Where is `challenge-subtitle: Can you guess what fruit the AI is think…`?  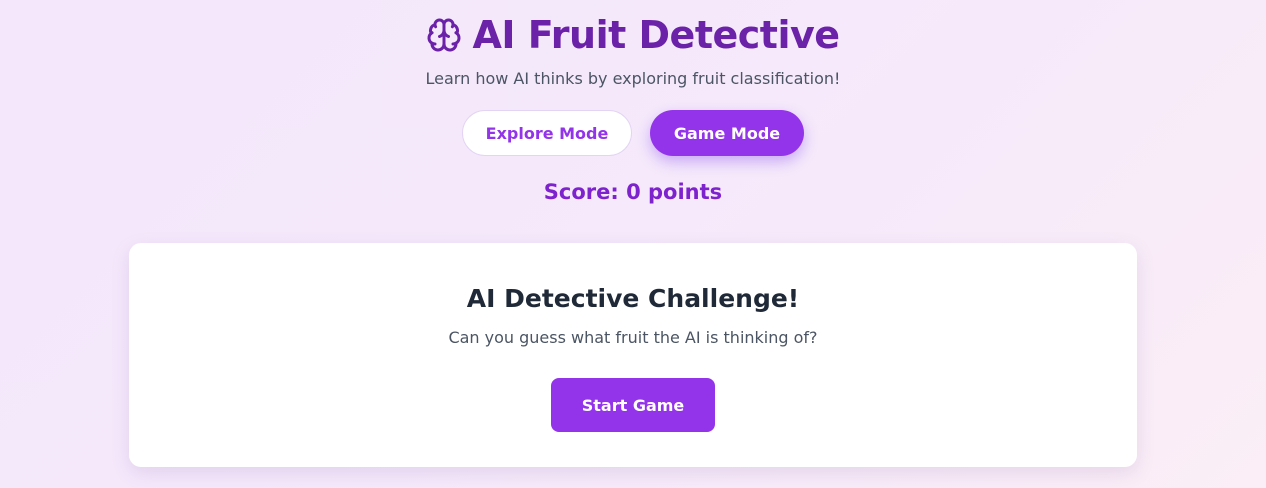 challenge-subtitle: Can you guess what fruit the AI is think… is located at coordinates (633, 337).